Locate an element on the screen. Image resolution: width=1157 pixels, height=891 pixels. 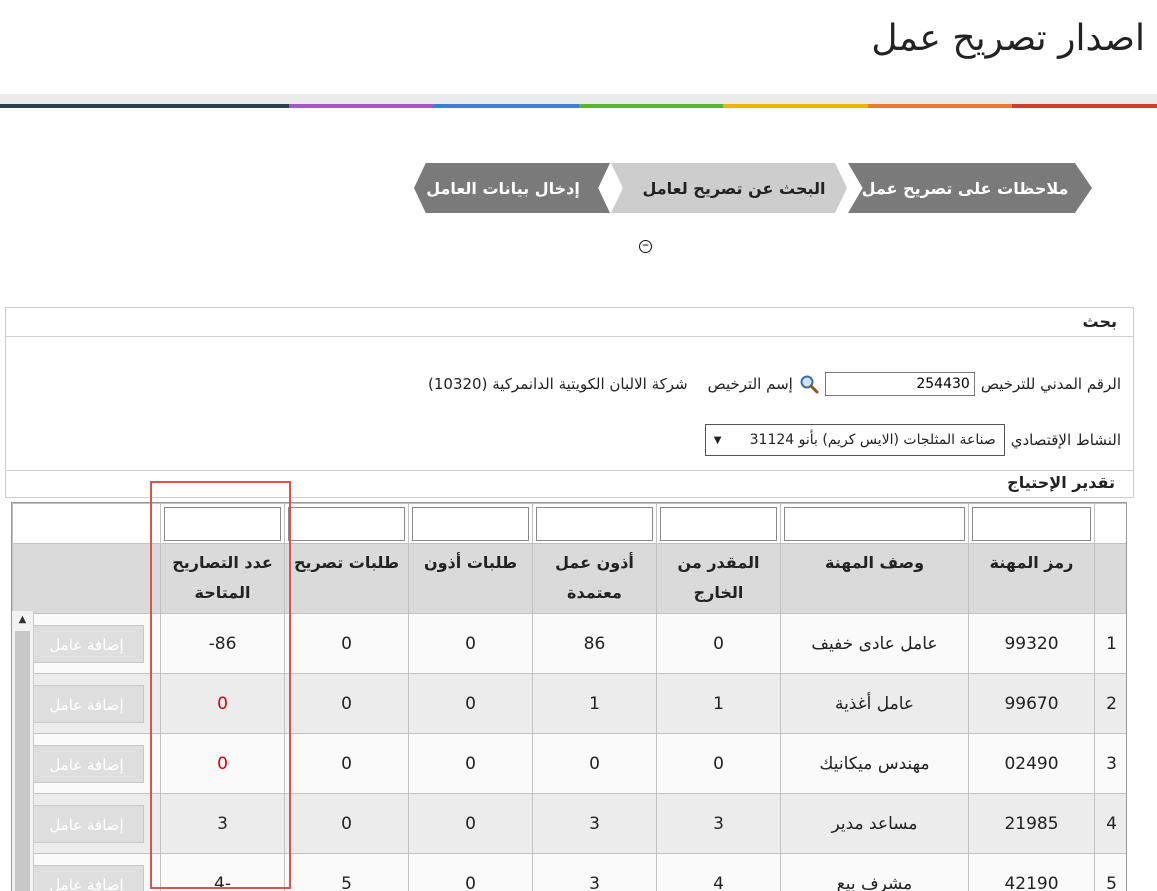
table-row: 3 02490 مهندس ميكانيك 0 0 0 0 0 إضافة عامل is located at coordinates (569, 763).